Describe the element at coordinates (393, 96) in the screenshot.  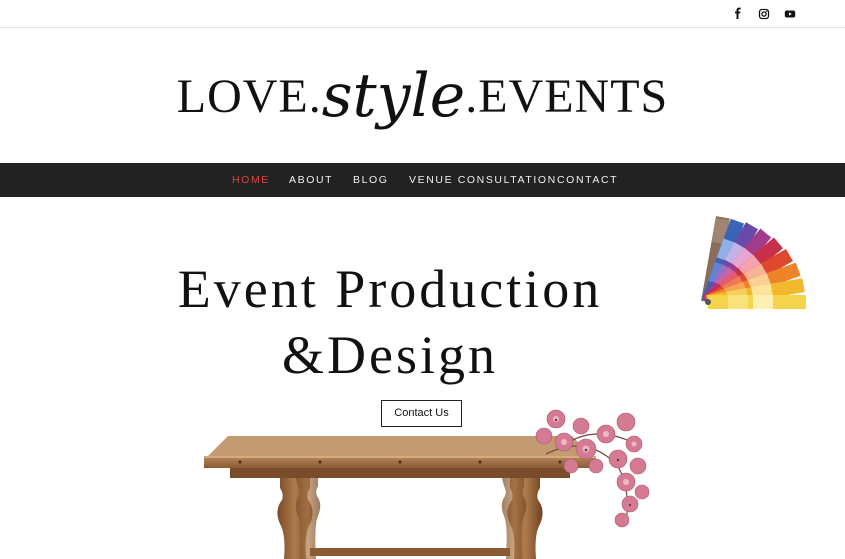
I see `logo-text-style: style` at that location.